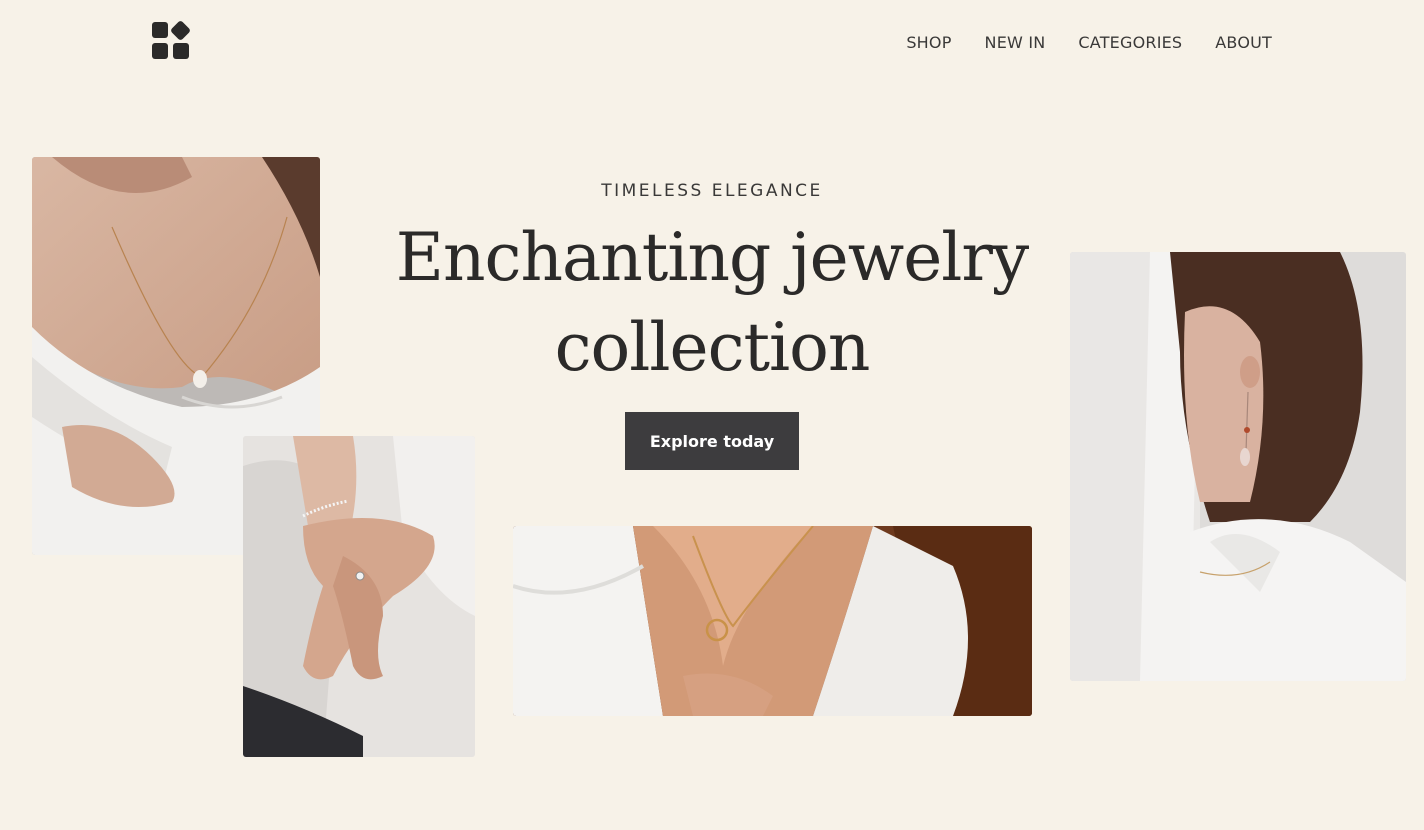  What do you see at coordinates (772, 621) in the screenshot?
I see `pendant-necklace-photo` at bounding box center [772, 621].